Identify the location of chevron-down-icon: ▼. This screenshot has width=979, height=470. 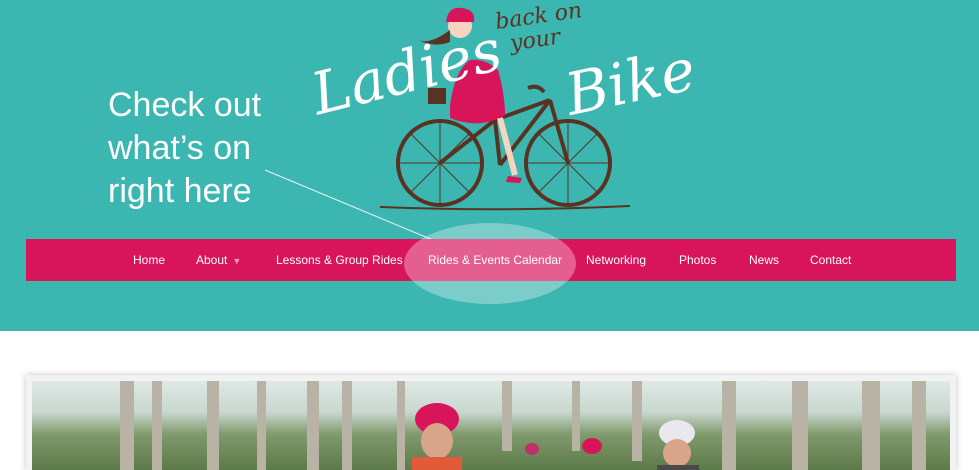
(237, 260).